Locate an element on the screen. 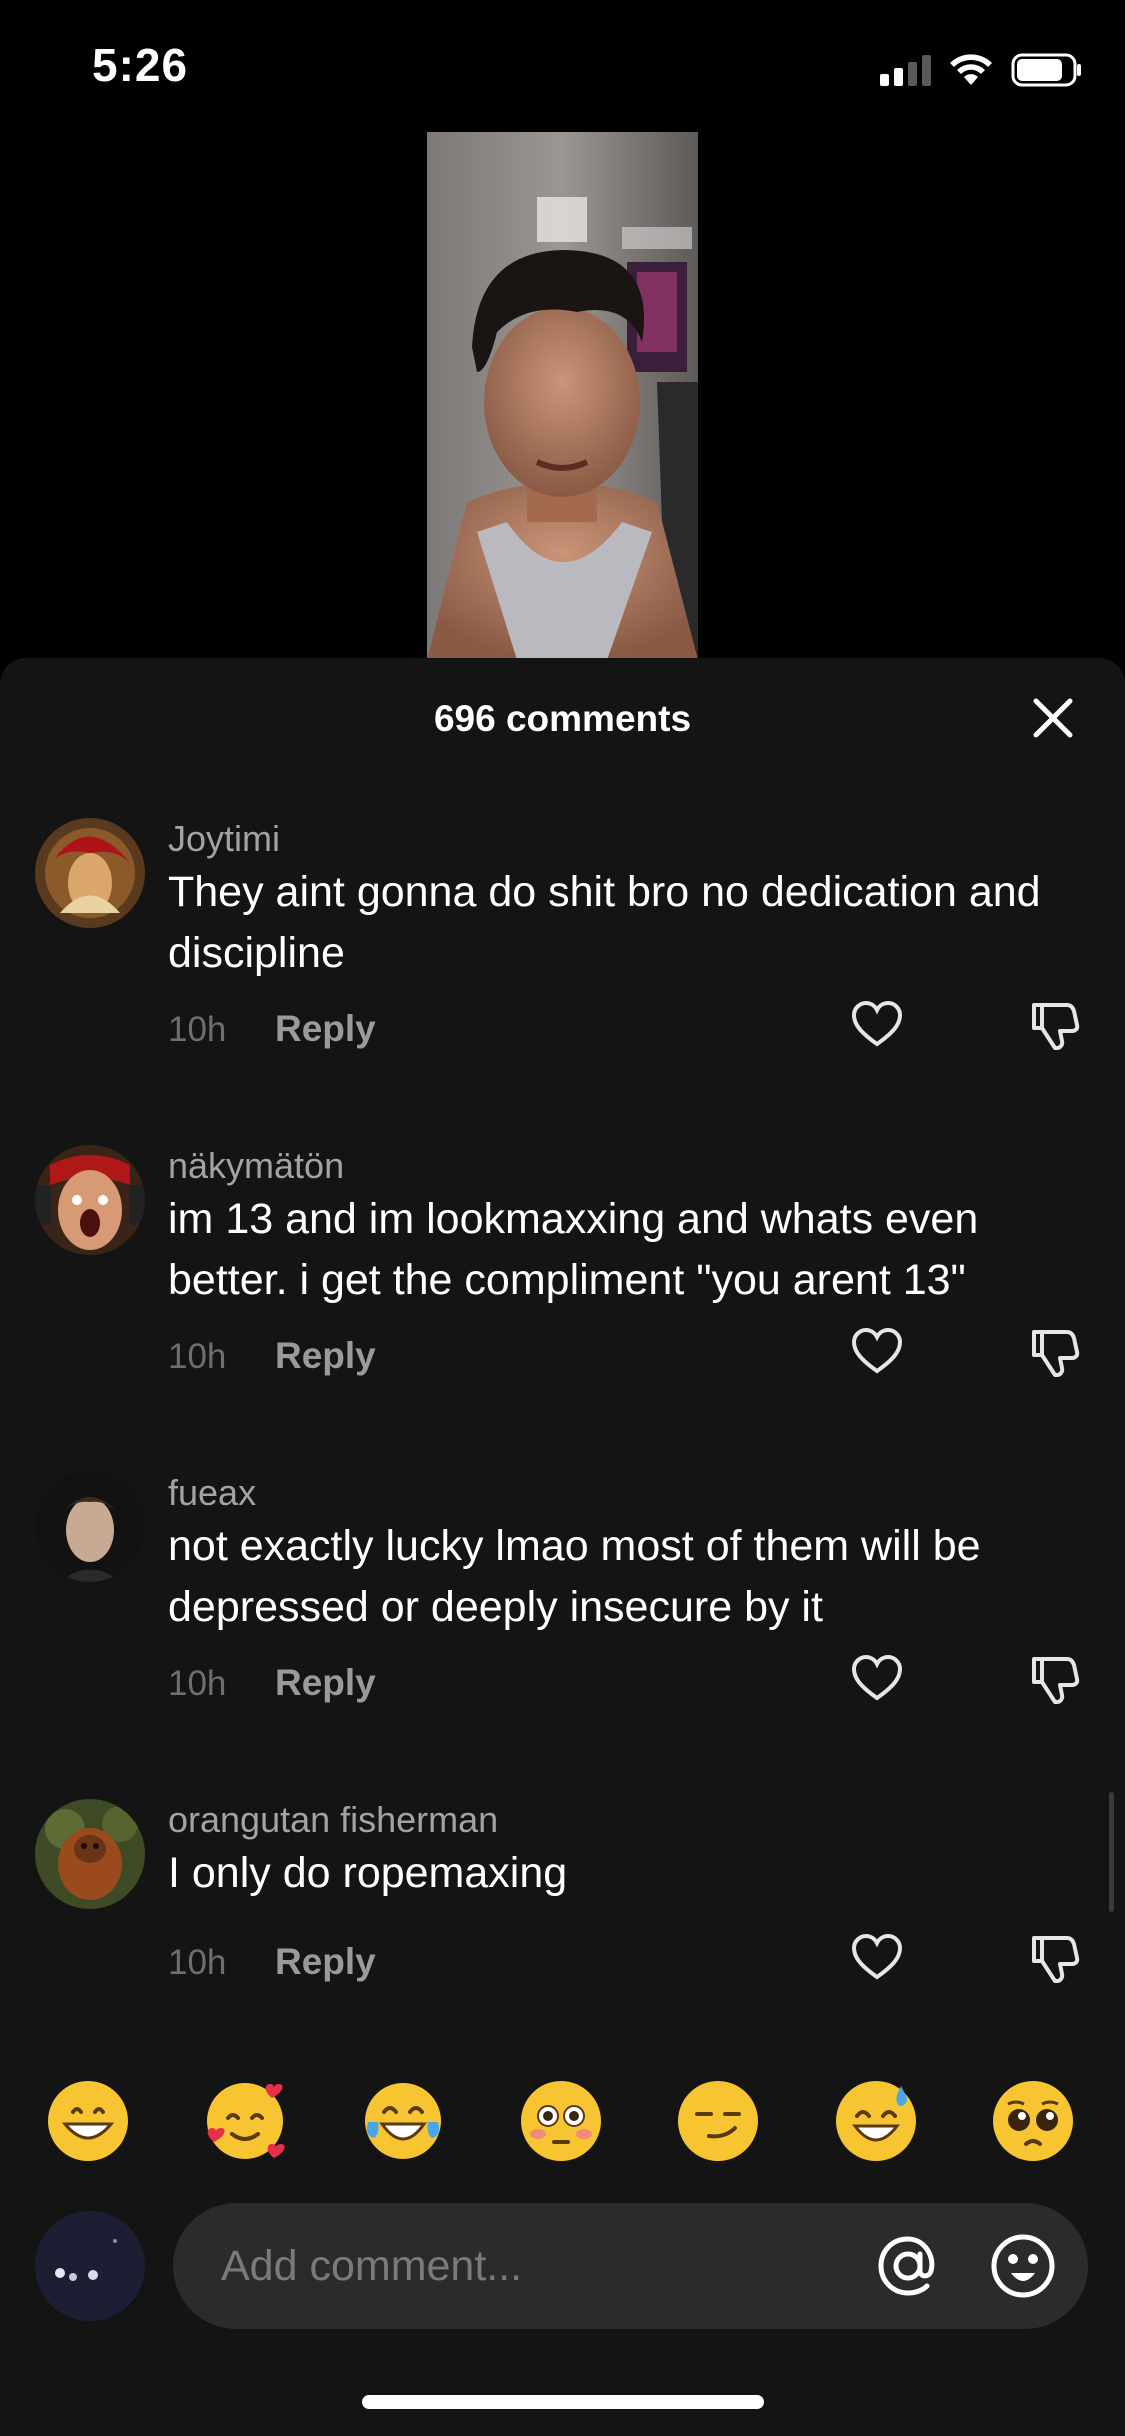 Image resolution: width=1125 pixels, height=2436 pixels. sheet-header: 696 comments is located at coordinates (562, 718).